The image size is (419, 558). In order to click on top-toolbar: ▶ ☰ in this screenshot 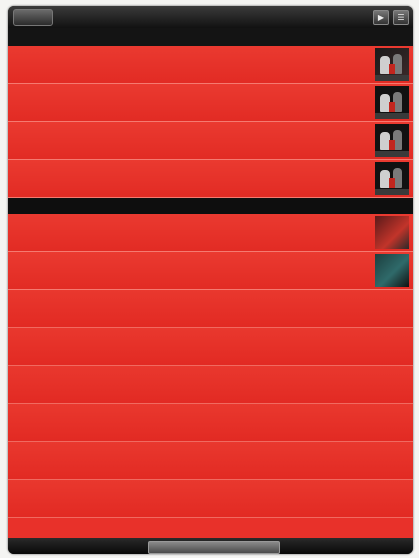, I will do `click(210, 17)`.